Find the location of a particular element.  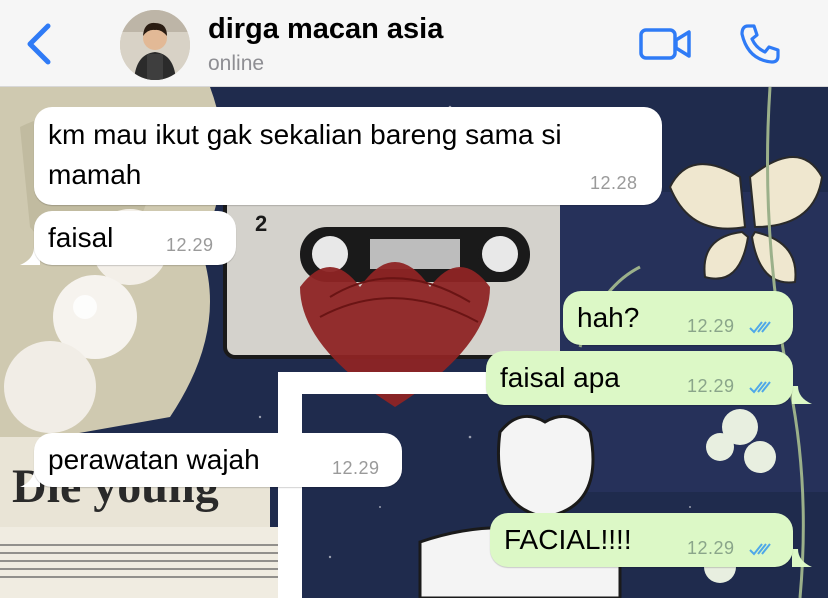

message-text: faisal is located at coordinates (81, 237).